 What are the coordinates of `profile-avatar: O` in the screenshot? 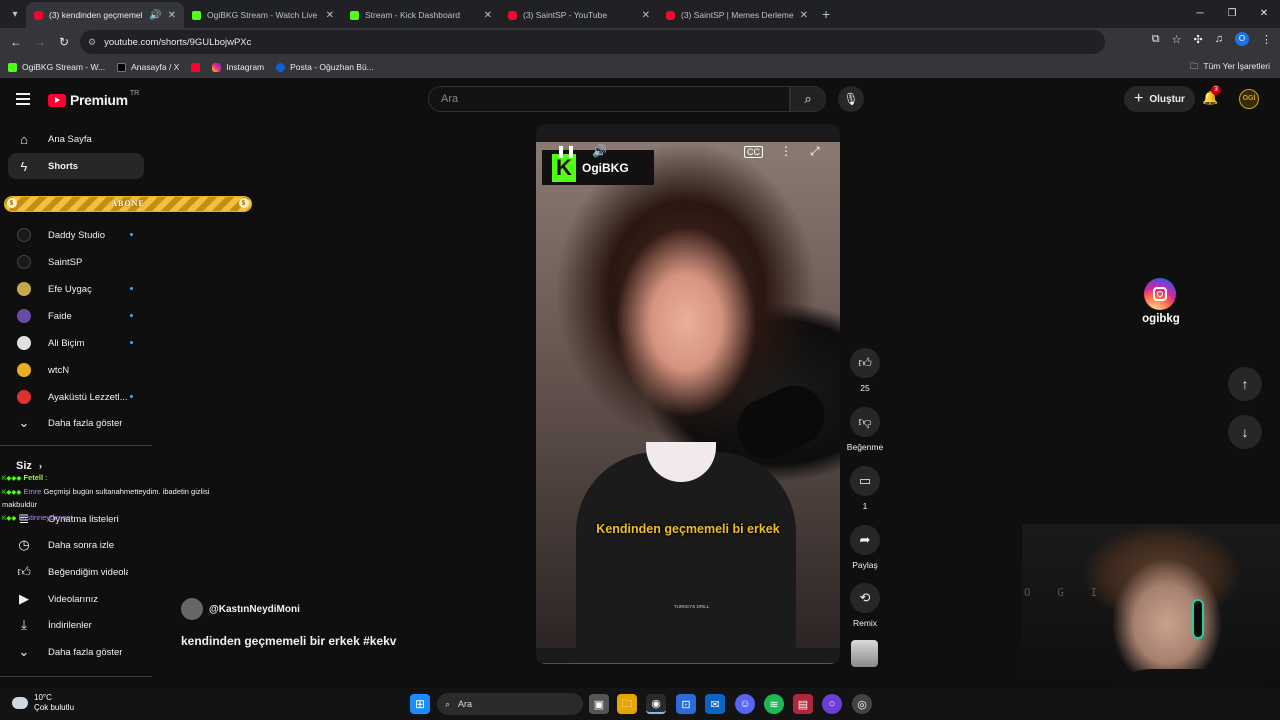 It's located at (1242, 39).